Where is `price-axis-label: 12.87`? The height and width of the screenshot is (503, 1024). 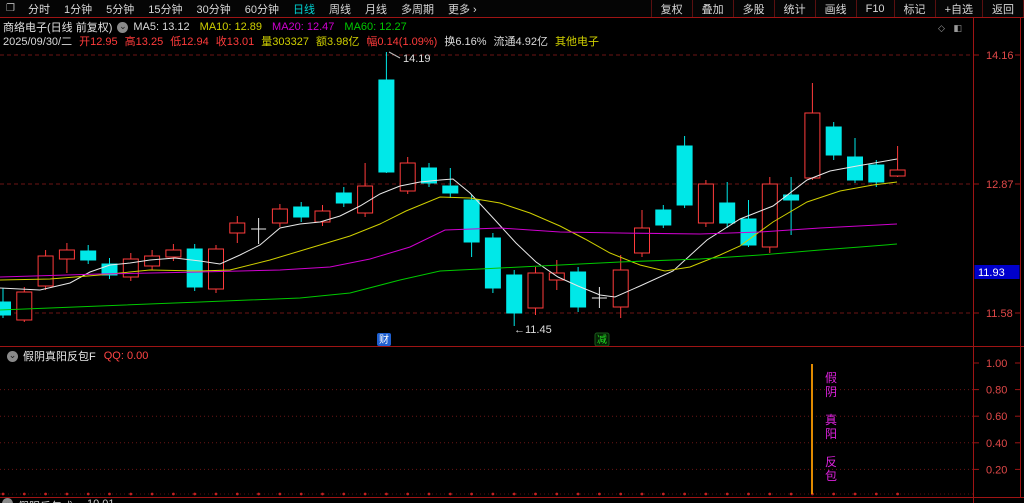
price-axis-label: 12.87 is located at coordinates (1000, 185).